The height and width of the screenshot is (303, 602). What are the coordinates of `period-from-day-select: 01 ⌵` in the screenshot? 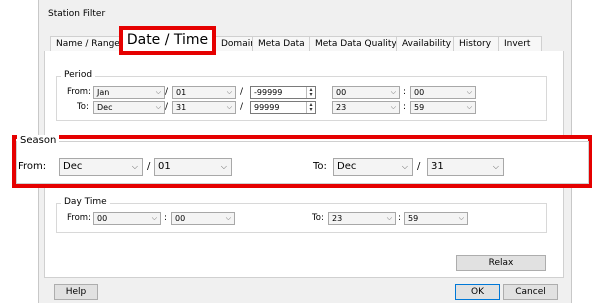 It's located at (204, 92).